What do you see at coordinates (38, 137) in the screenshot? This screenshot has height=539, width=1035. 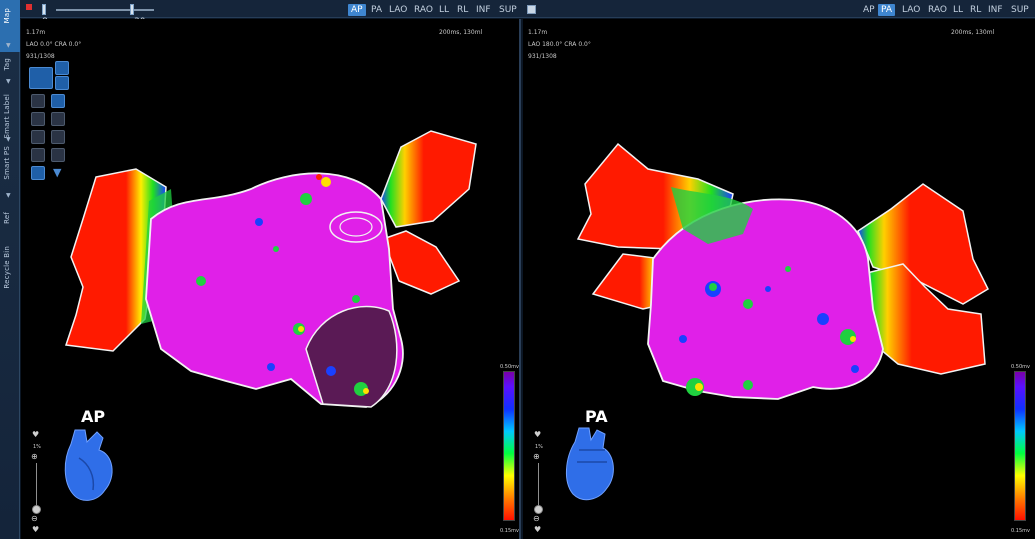 I see `scissors-tool` at bounding box center [38, 137].